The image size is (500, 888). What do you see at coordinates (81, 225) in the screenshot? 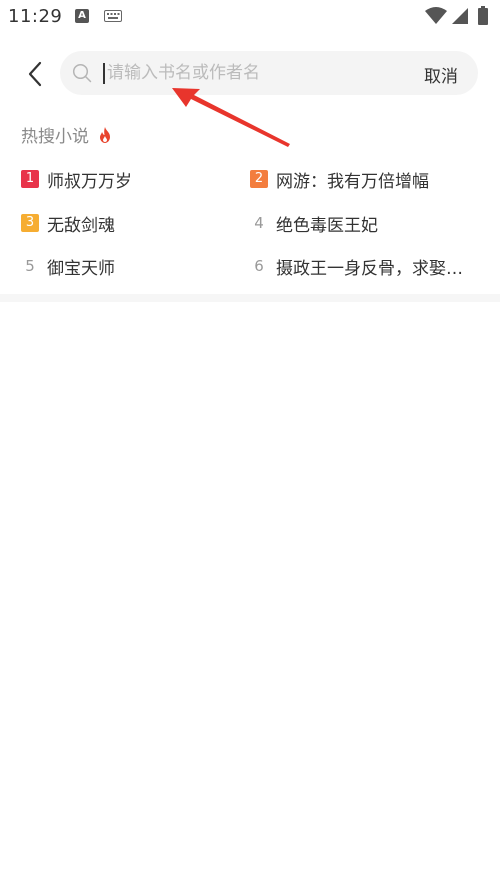
I see `book-title: 无敌剑魂` at bounding box center [81, 225].